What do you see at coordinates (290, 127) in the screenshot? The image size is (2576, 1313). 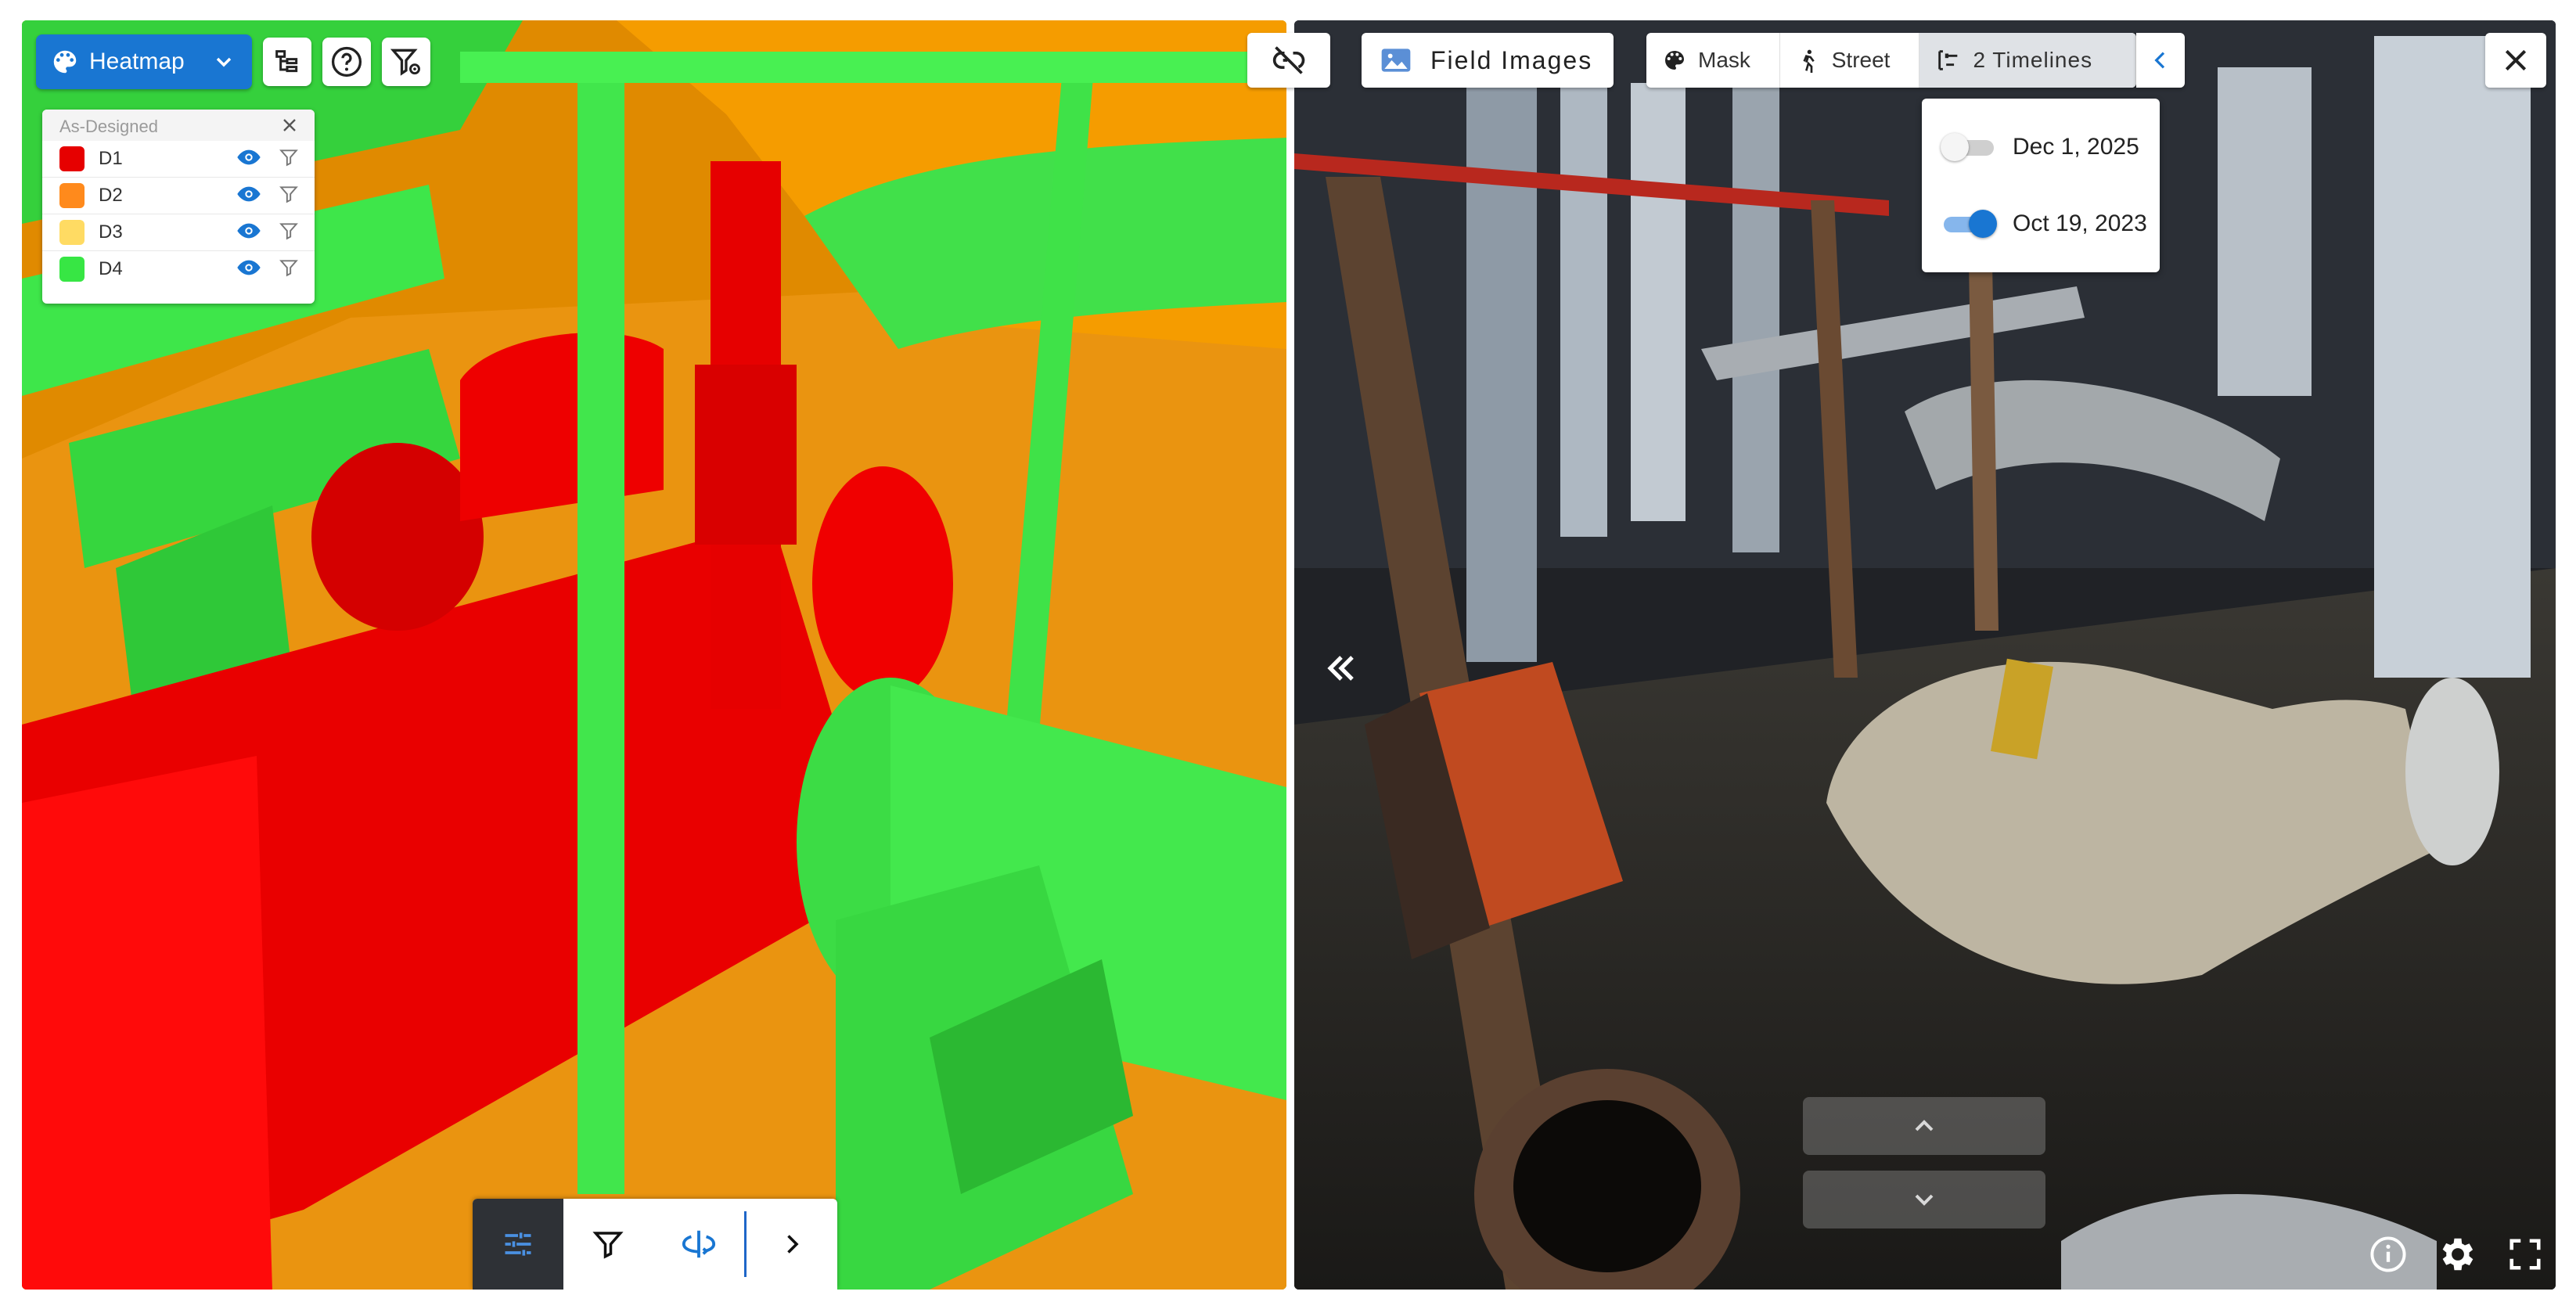 I see `legend-close-icon` at bounding box center [290, 127].